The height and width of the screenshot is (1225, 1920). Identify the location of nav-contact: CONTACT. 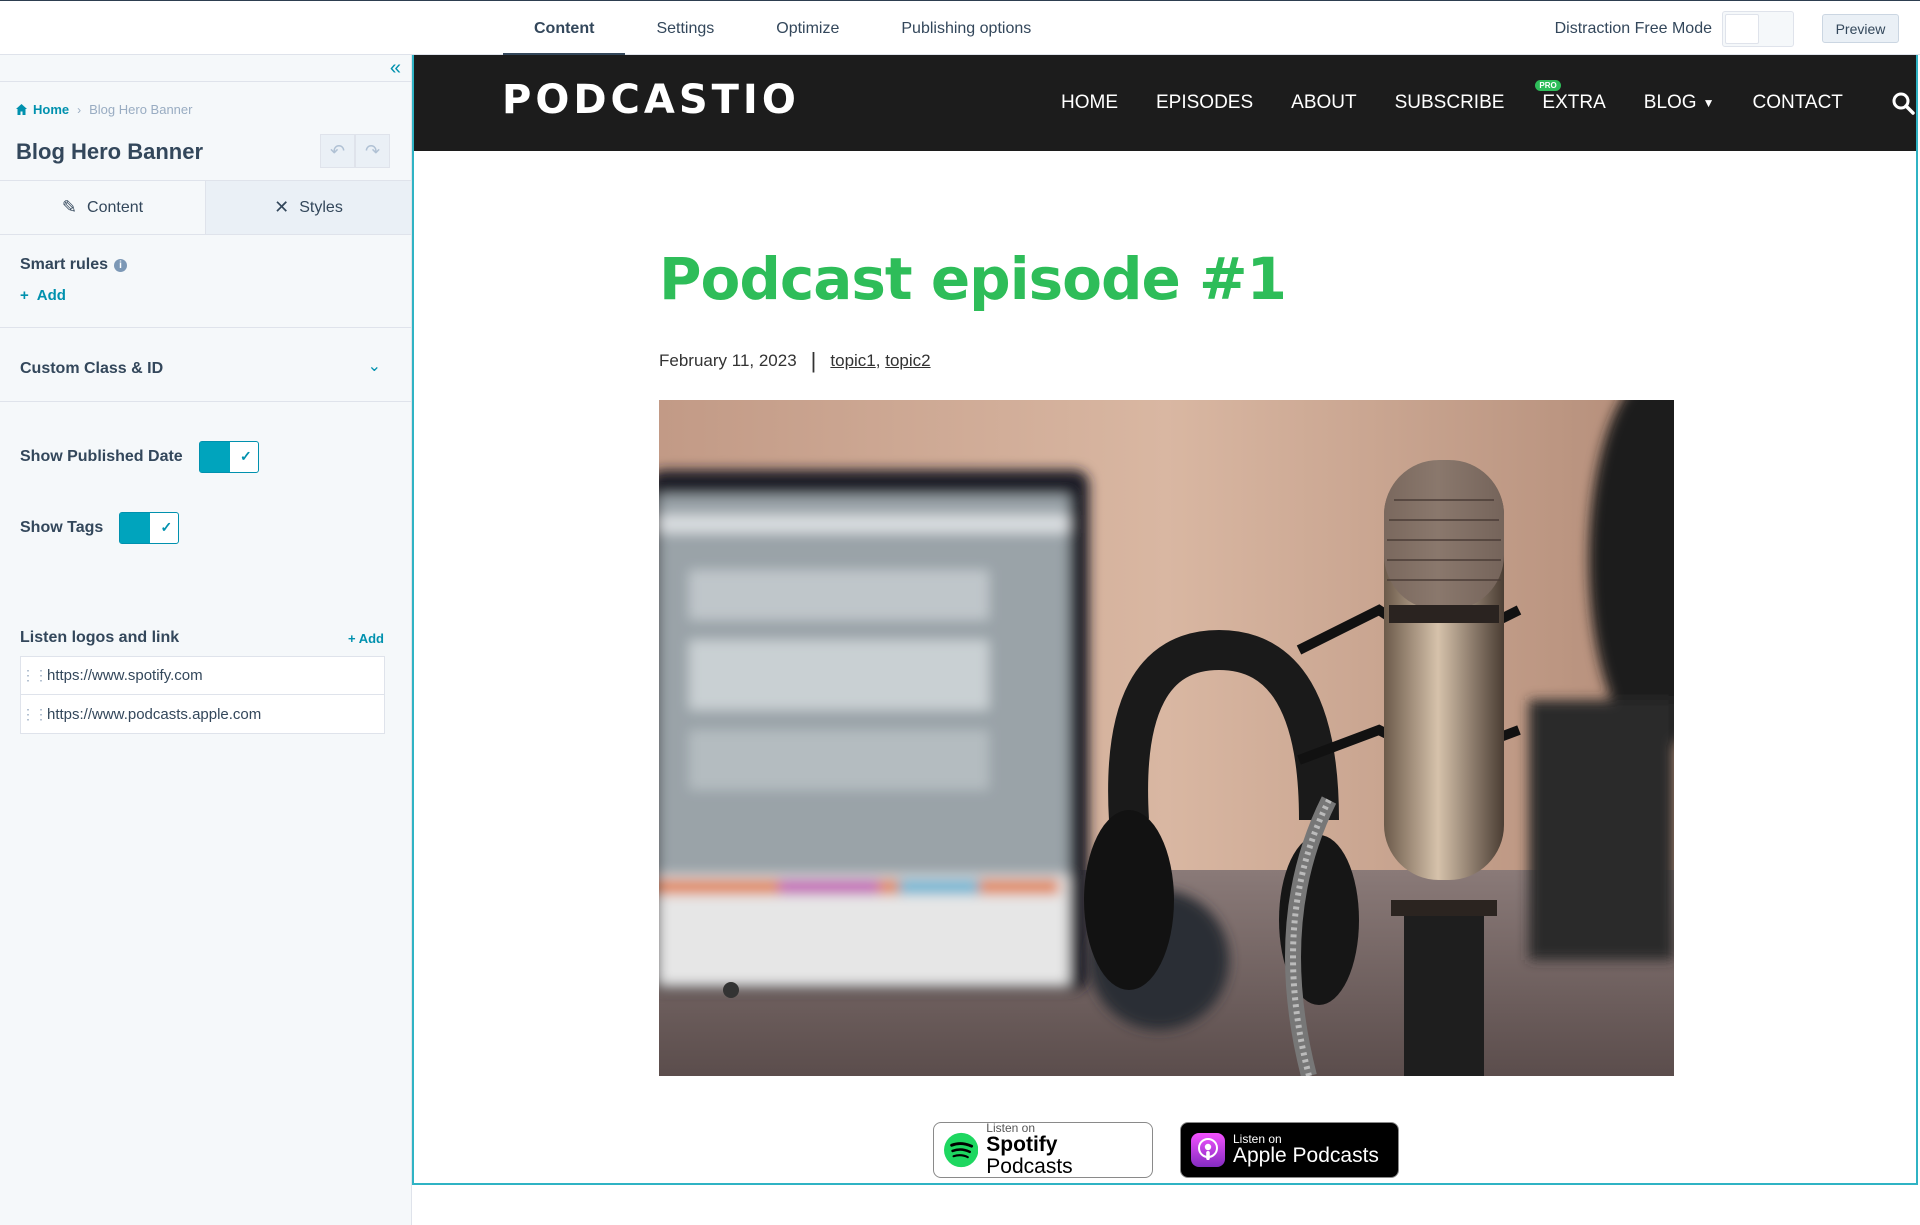
(1797, 103).